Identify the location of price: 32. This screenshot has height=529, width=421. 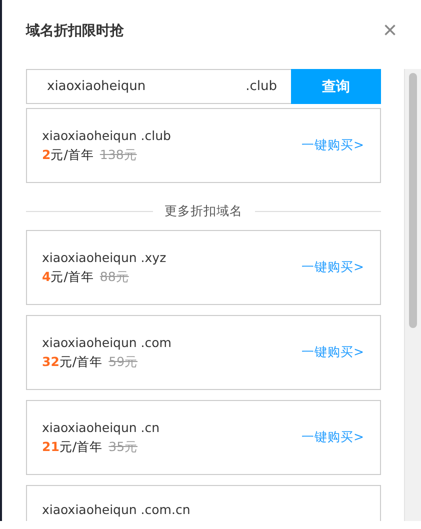
(51, 361).